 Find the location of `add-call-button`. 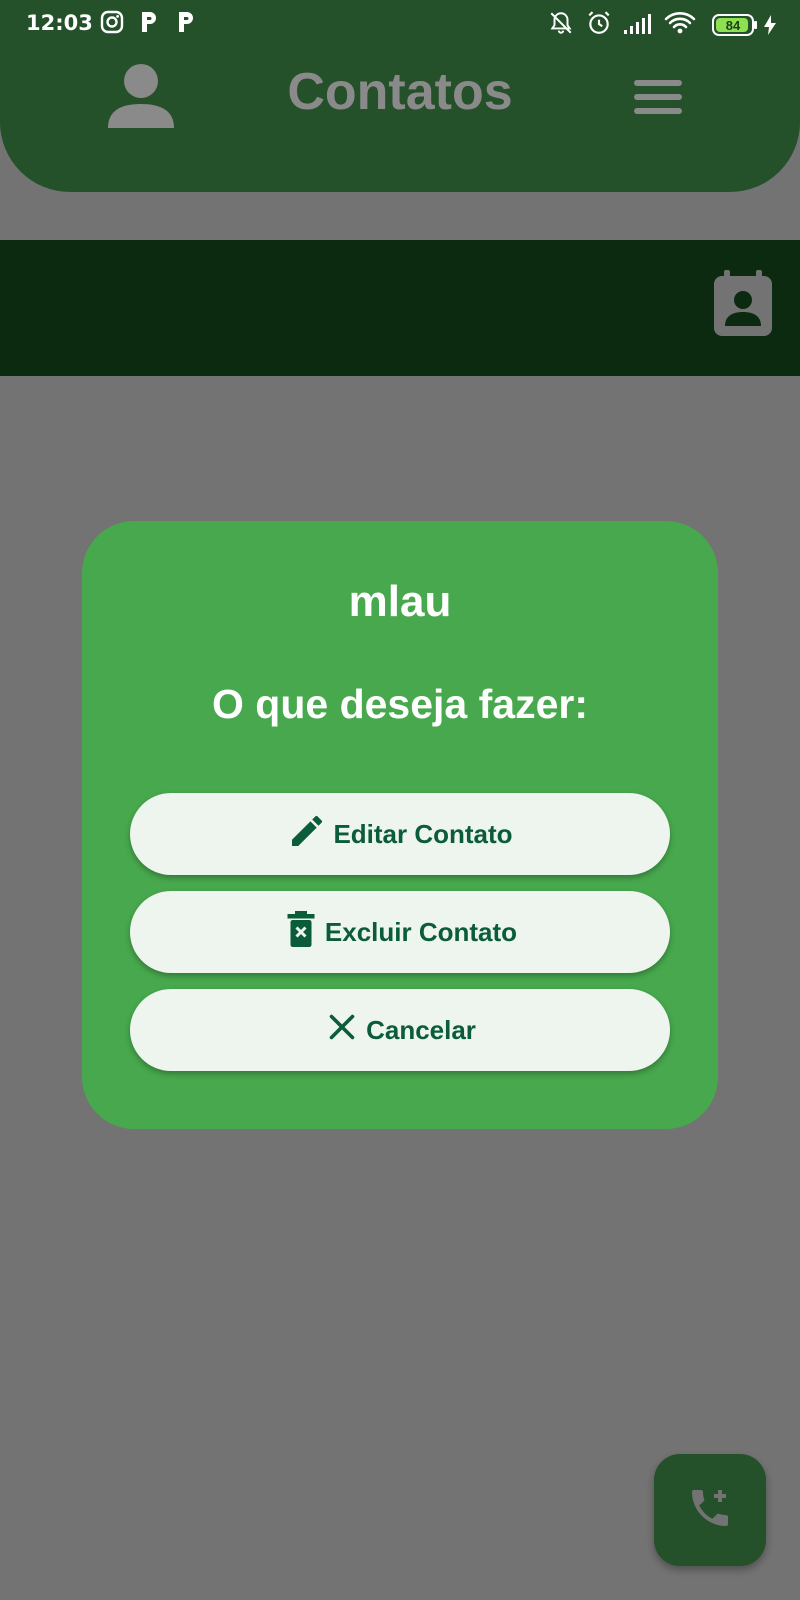

add-call-button is located at coordinates (710, 1510).